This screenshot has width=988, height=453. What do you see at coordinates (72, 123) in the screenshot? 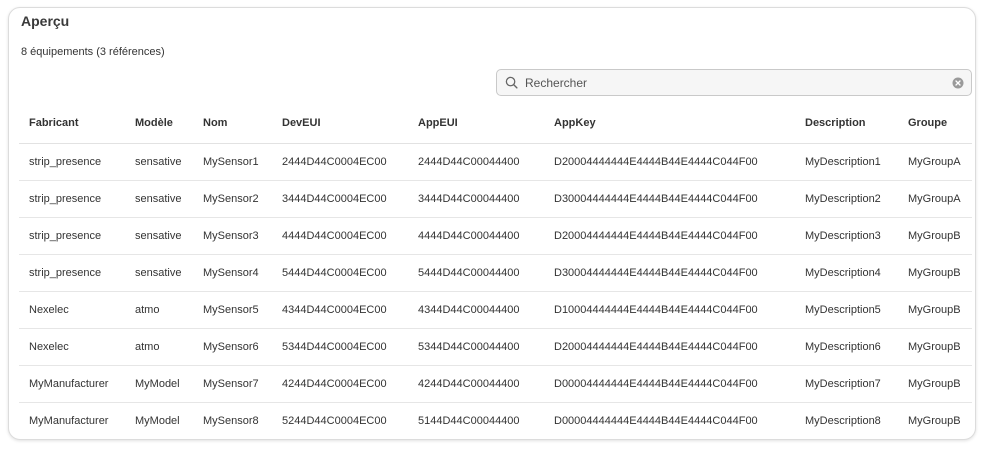
I see `column-header-fabricant: Fabricant` at bounding box center [72, 123].